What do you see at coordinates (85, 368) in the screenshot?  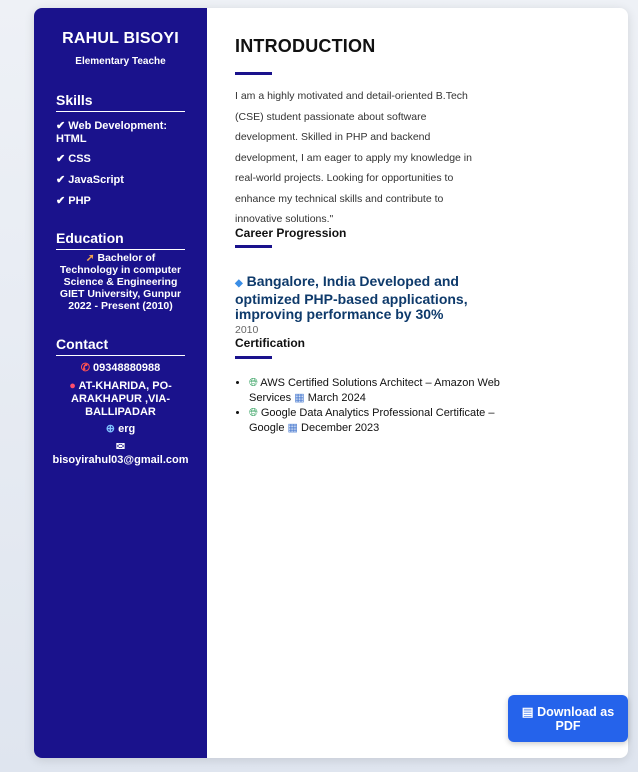 I see `phone-icon: ✆` at bounding box center [85, 368].